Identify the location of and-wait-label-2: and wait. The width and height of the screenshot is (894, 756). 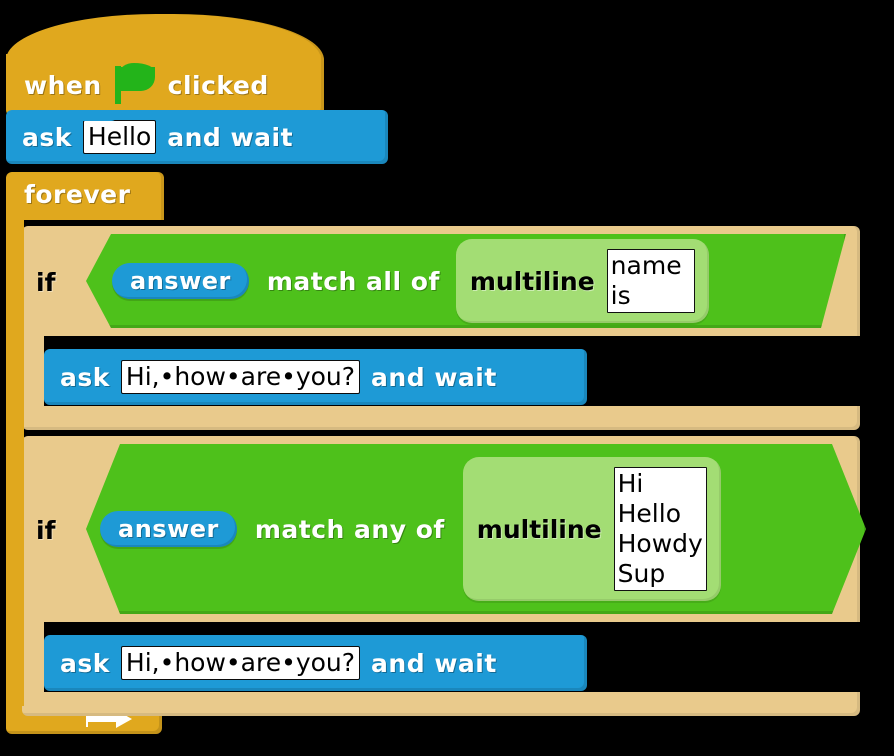
(434, 663).